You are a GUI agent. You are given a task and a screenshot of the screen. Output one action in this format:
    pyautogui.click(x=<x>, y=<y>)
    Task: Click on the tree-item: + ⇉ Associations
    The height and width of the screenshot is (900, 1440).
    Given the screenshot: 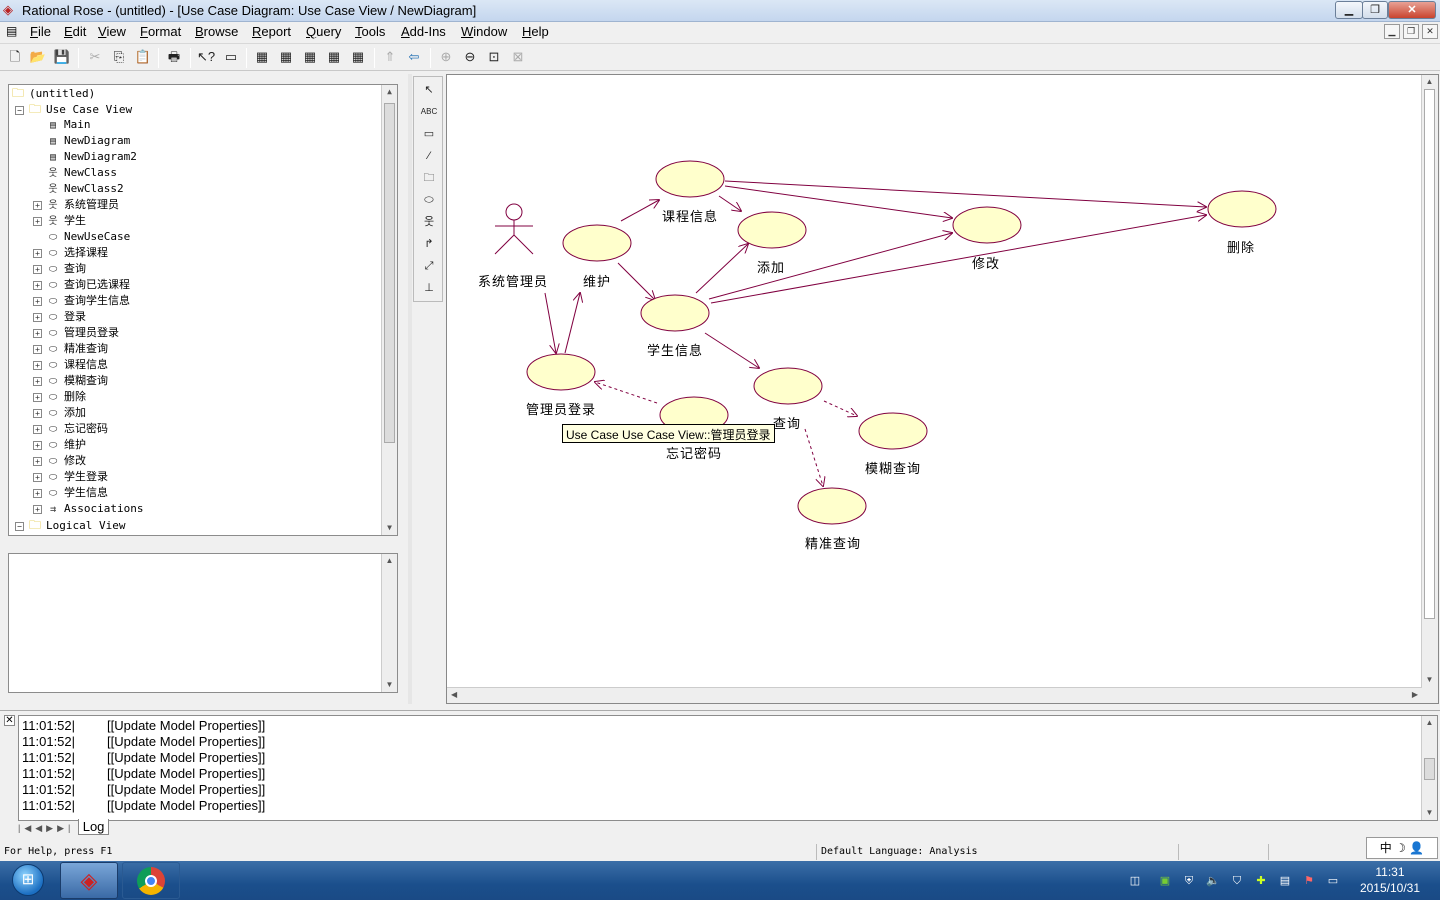 What is the action you would take?
    pyautogui.click(x=88, y=509)
    